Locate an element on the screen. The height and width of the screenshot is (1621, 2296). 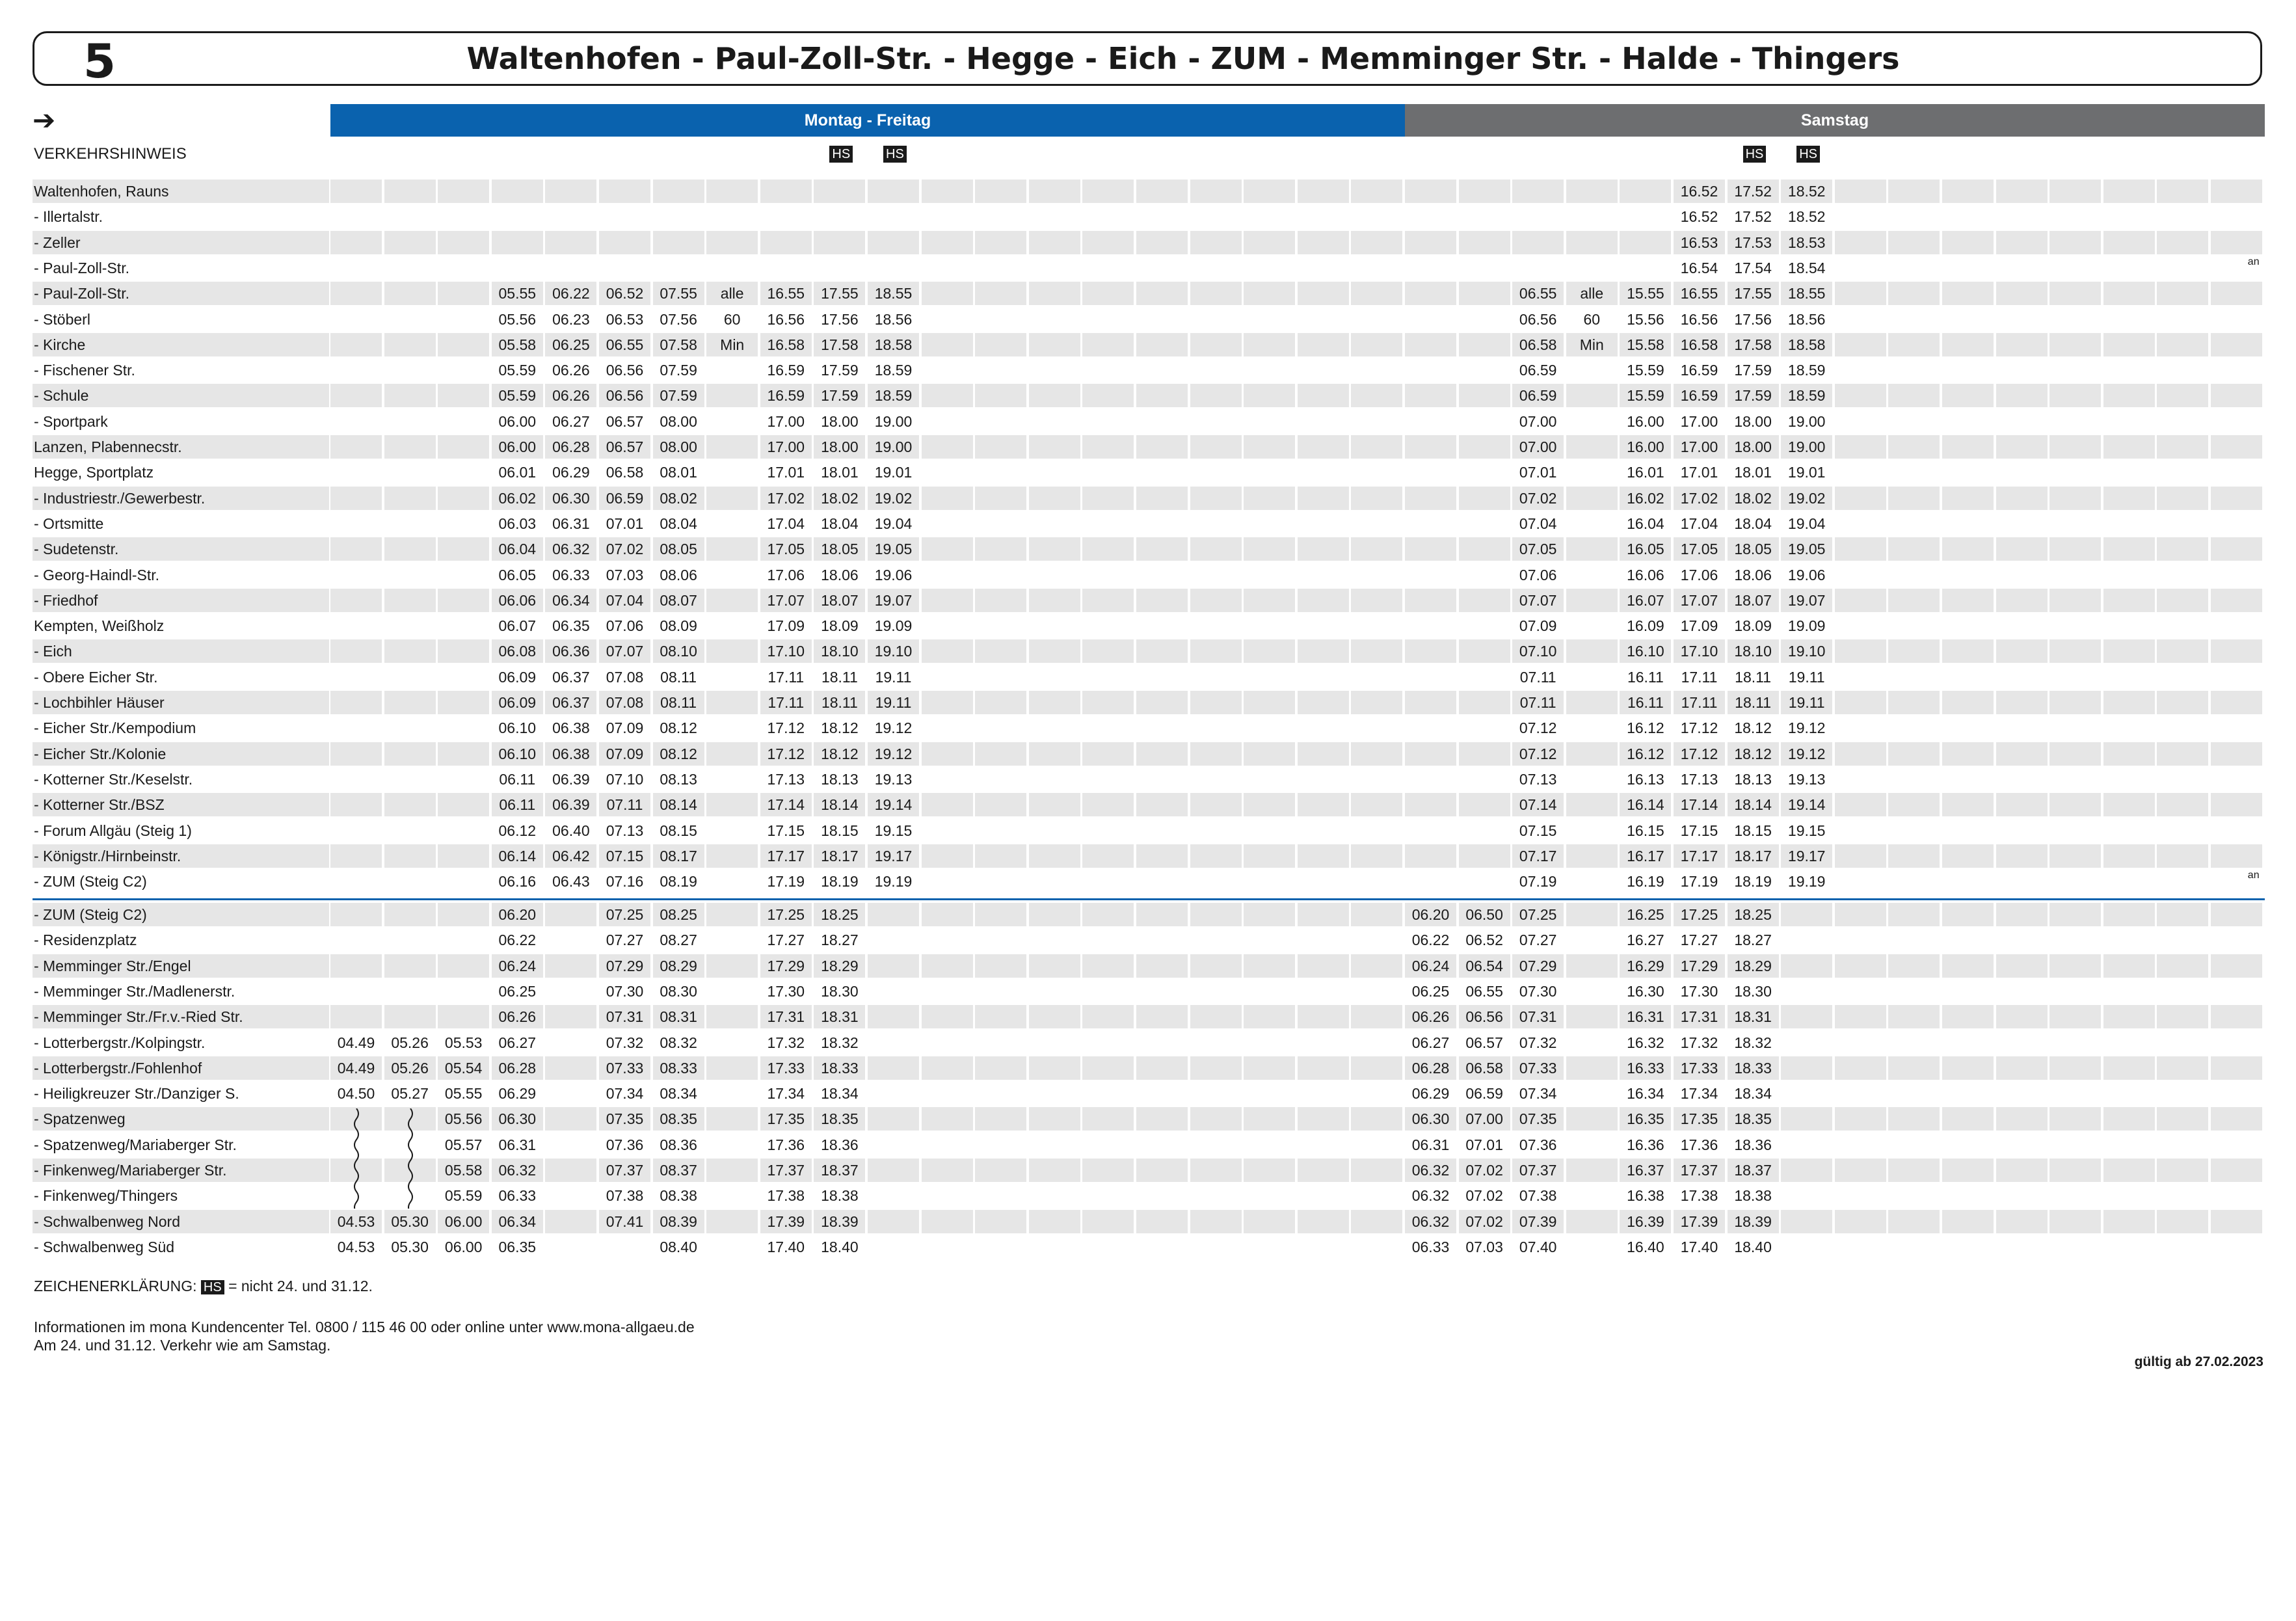
time-cell: 07.34 is located at coordinates (625, 1094).